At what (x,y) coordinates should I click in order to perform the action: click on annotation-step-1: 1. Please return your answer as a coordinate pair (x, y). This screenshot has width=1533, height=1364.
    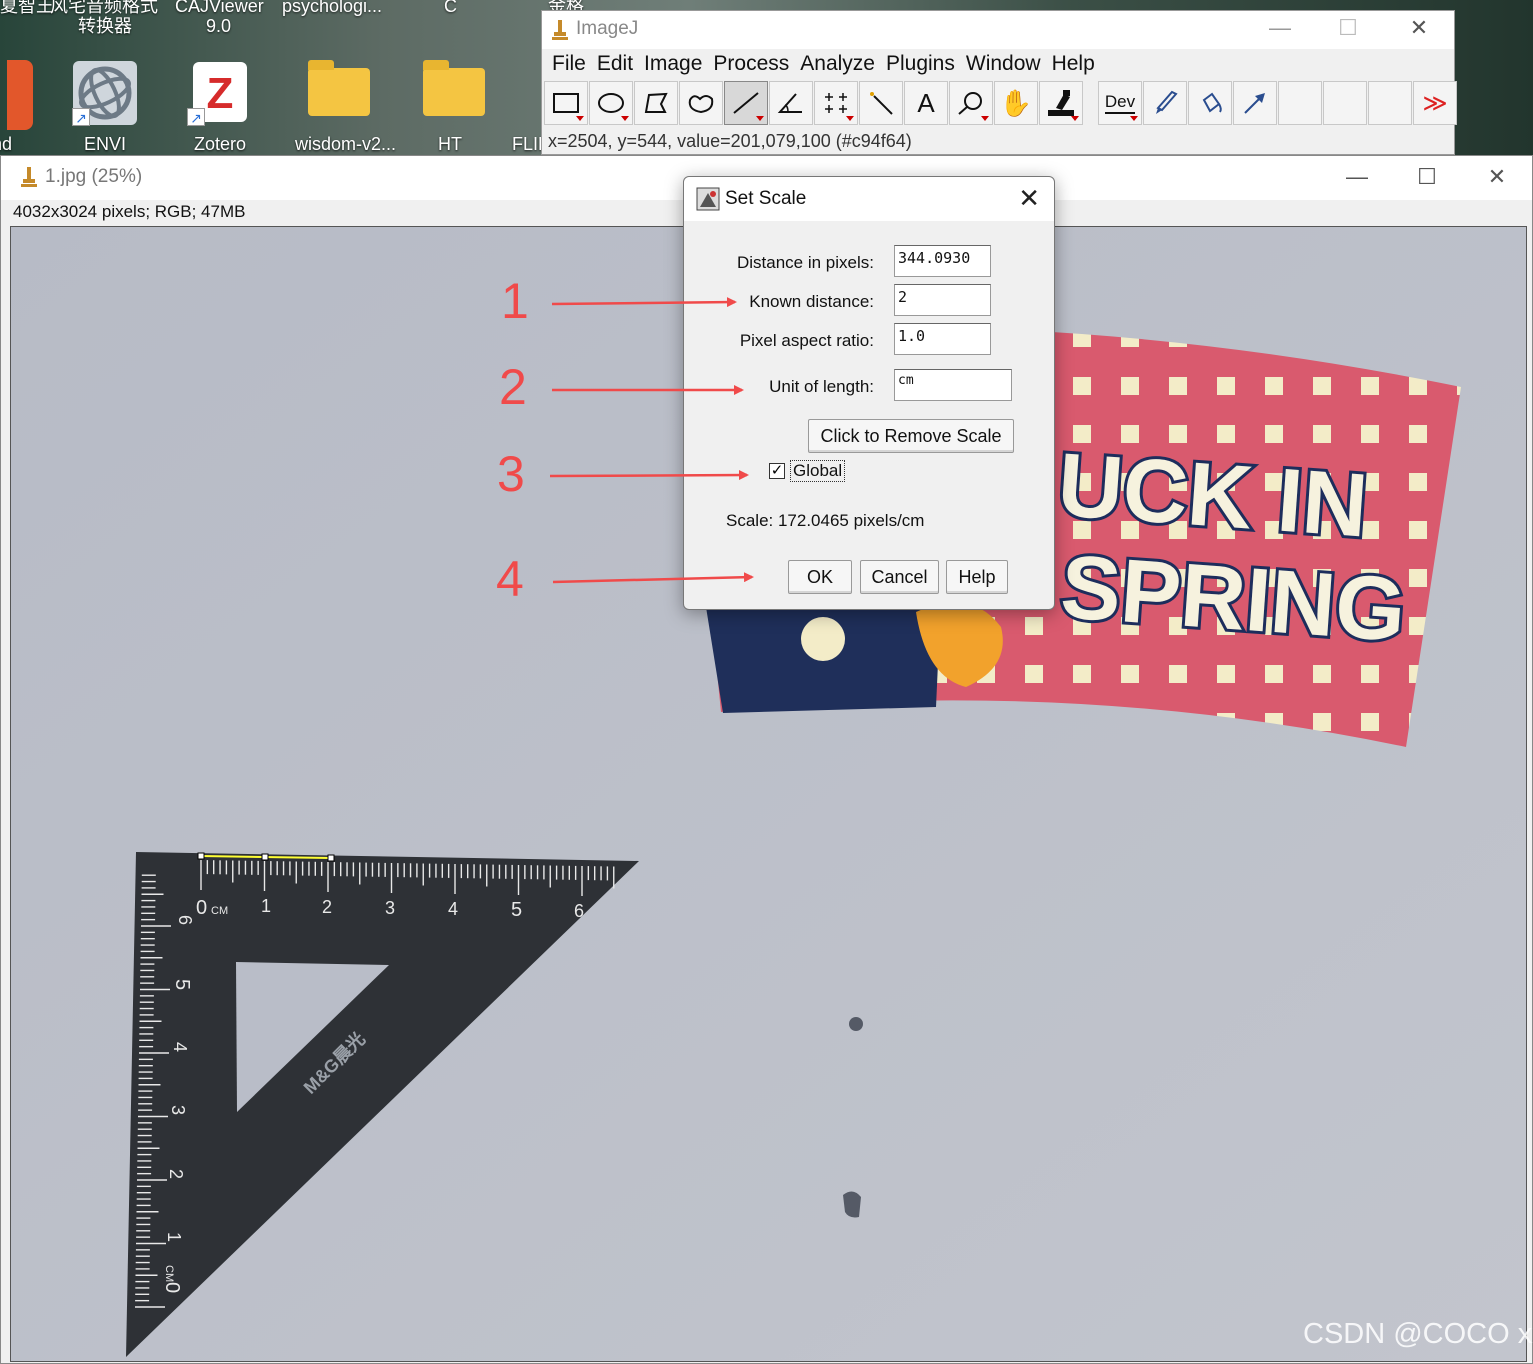
    Looking at the image, I should click on (515, 301).